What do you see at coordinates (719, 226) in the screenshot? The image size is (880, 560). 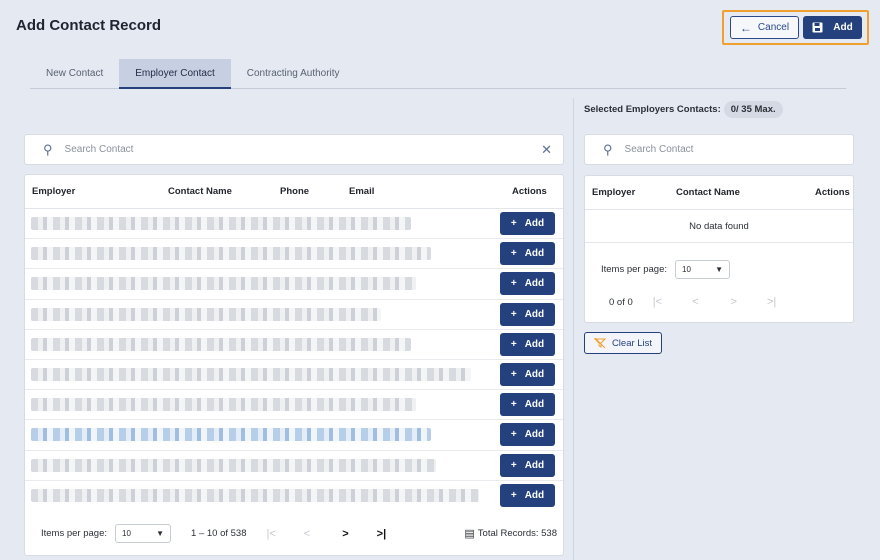 I see `empty-state: No data found` at bounding box center [719, 226].